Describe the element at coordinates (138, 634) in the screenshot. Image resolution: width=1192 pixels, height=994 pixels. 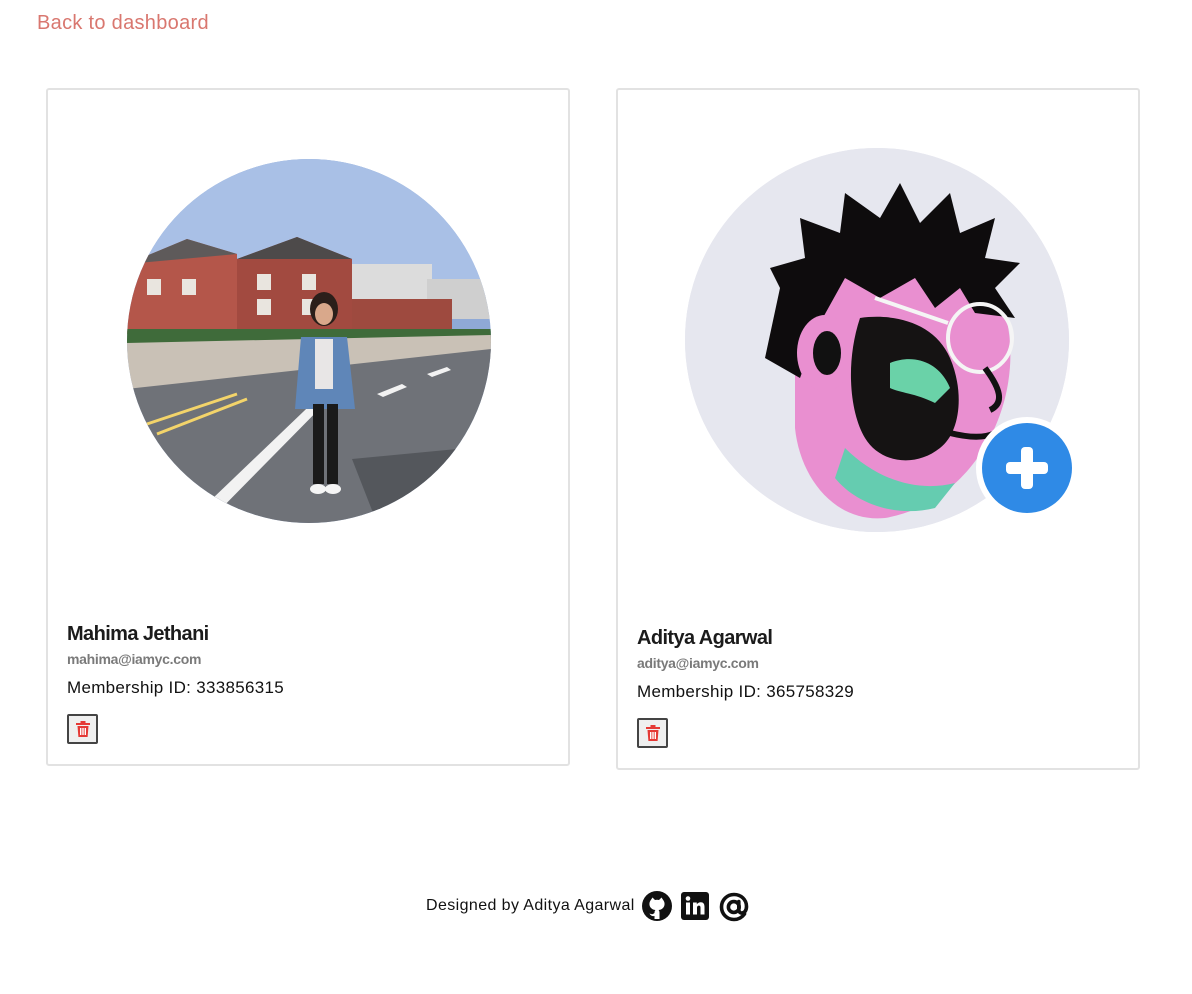
I see `member-name: Mahima Jethani` at that location.